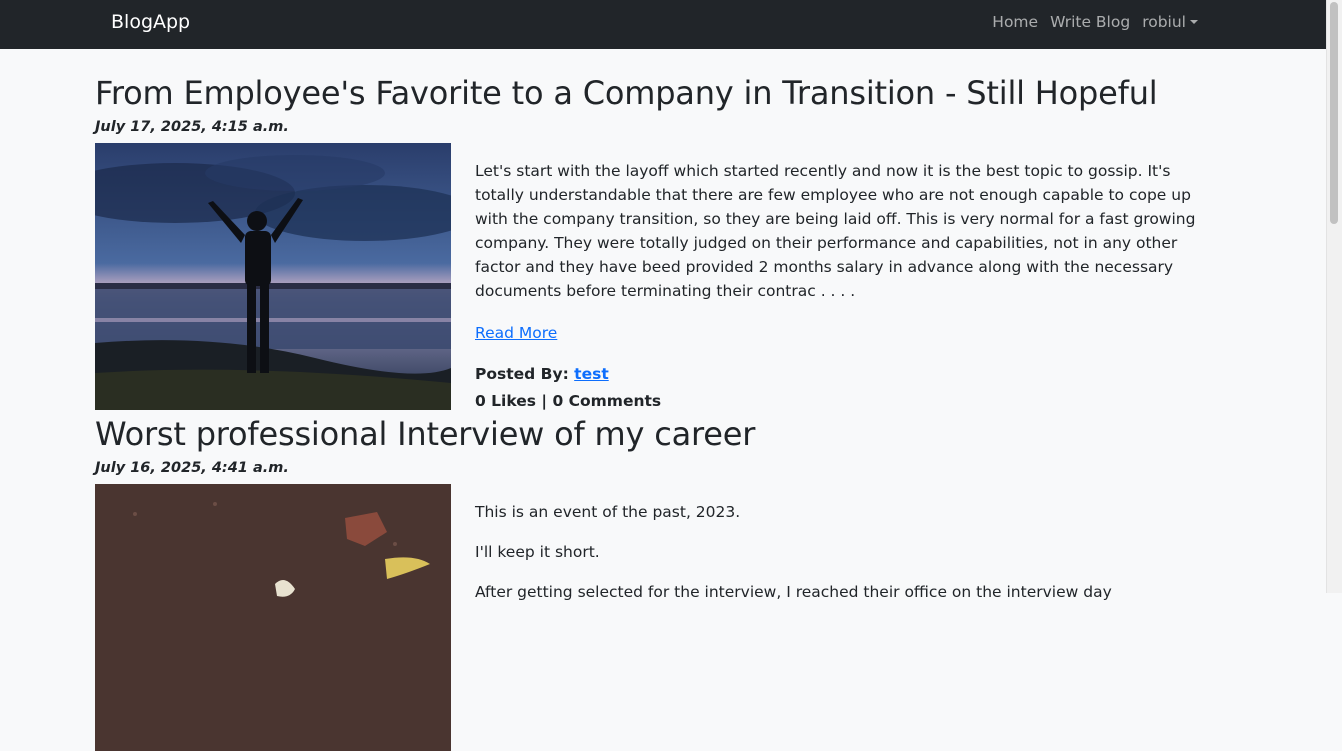  Describe the element at coordinates (845, 374) in the screenshot. I see `posted-by: Posted By: test` at that location.